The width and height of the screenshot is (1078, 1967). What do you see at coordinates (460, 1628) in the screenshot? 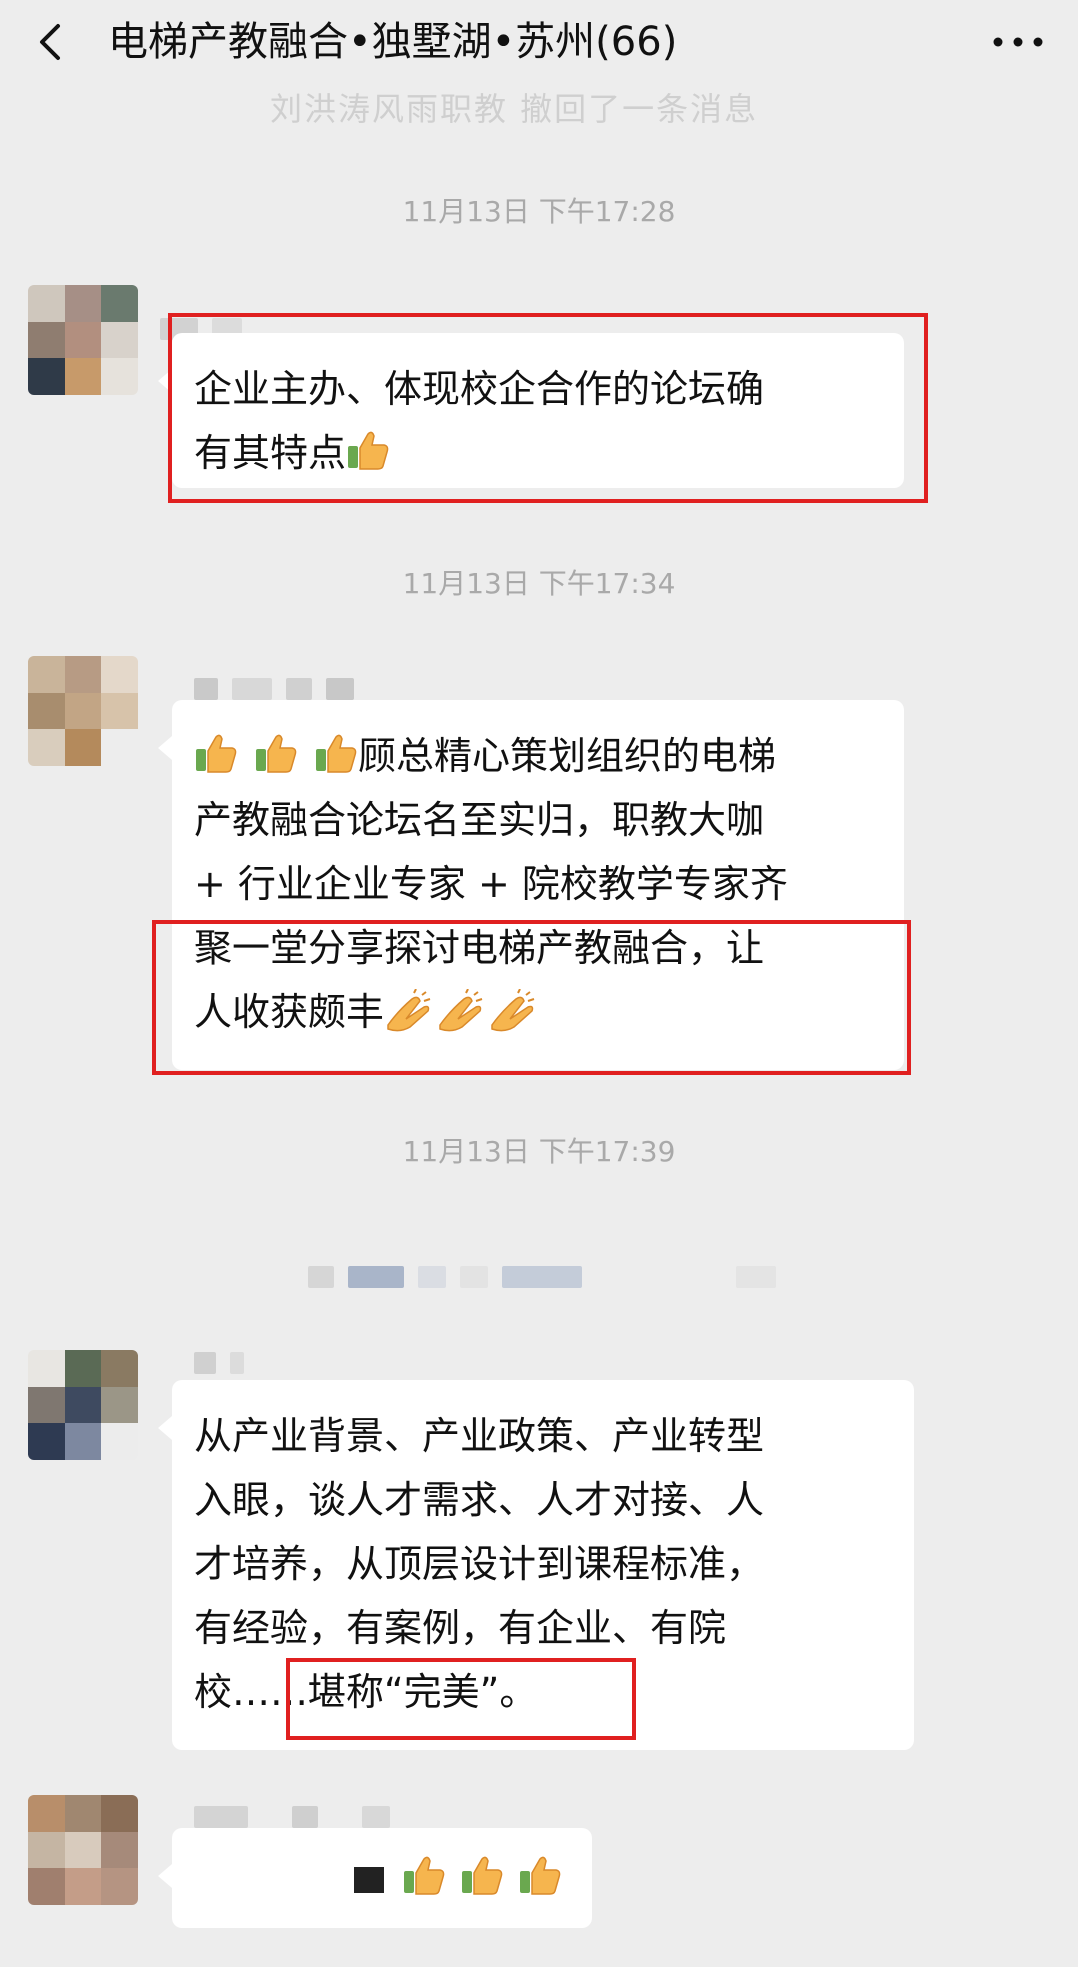
I see `message-text: 有经验，有案例，有企业、有院` at bounding box center [460, 1628].